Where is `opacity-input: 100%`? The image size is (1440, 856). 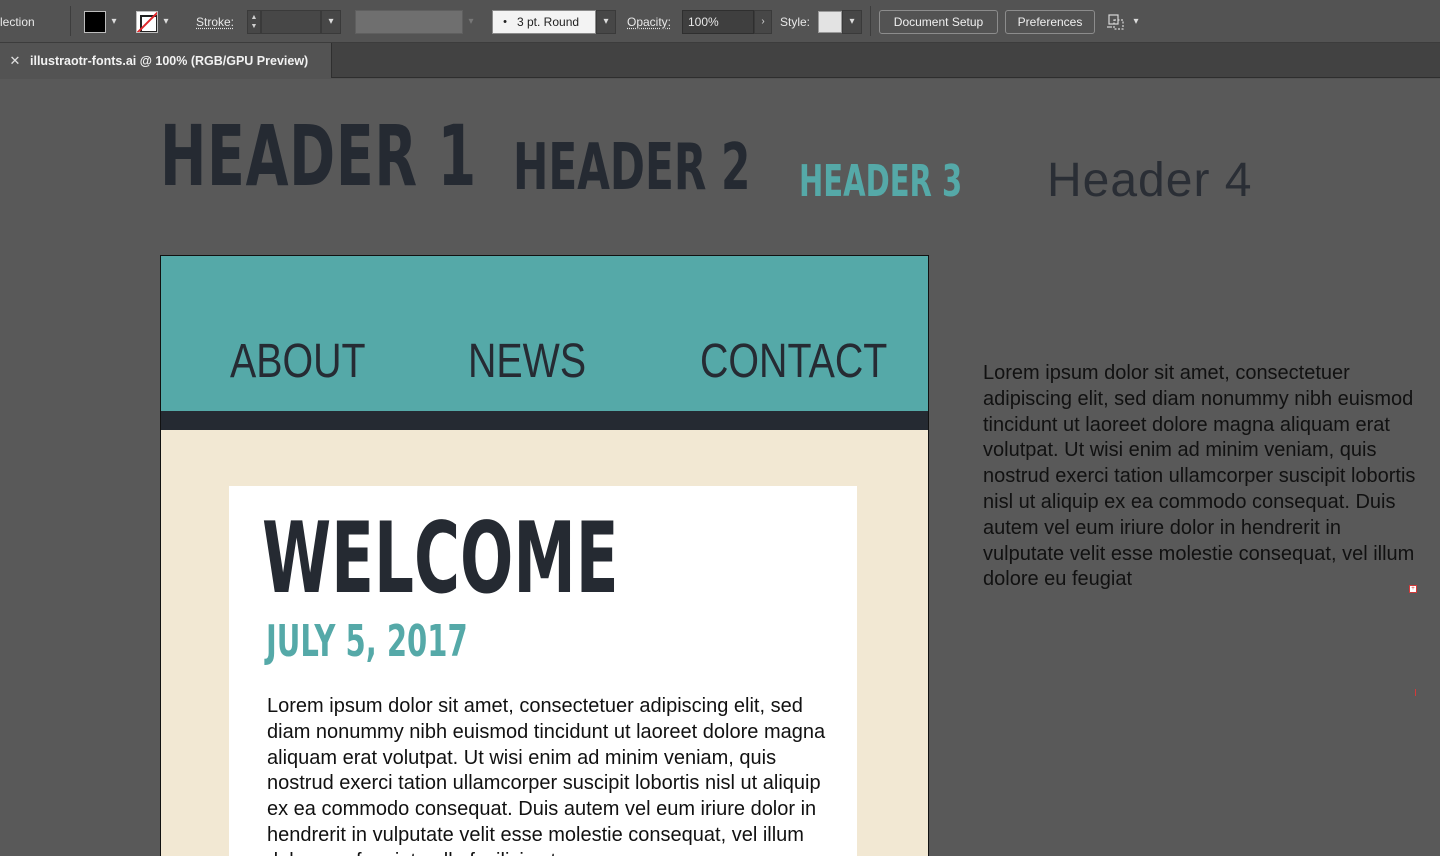 opacity-input: 100% is located at coordinates (718, 21).